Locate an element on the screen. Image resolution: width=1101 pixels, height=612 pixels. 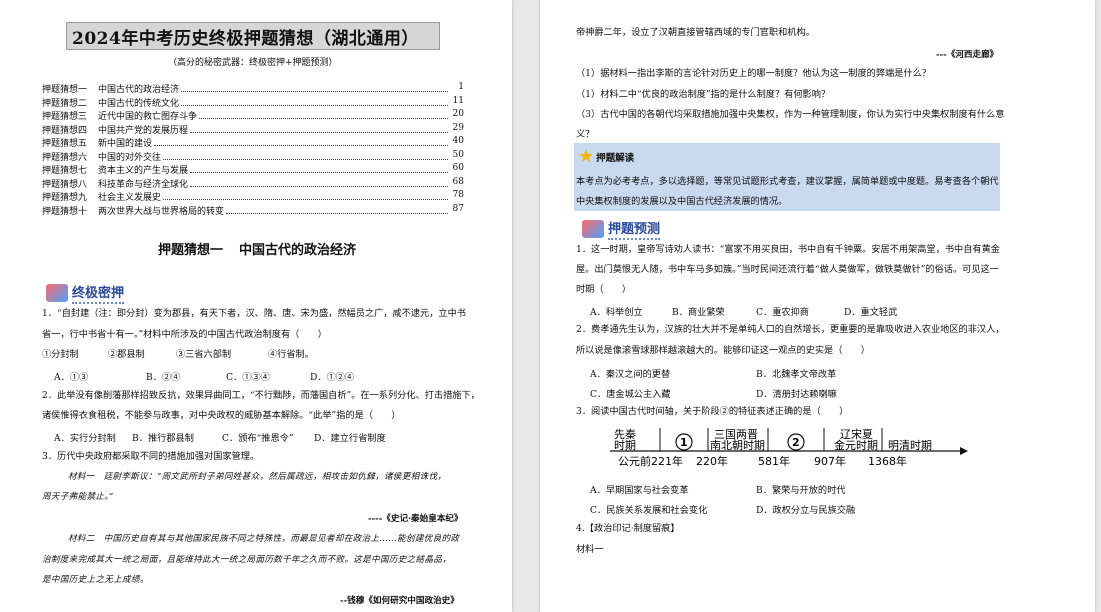
toc-row: 押题猜想三 近代中国的救亡图存斗争 20 is located at coordinates (253, 115).